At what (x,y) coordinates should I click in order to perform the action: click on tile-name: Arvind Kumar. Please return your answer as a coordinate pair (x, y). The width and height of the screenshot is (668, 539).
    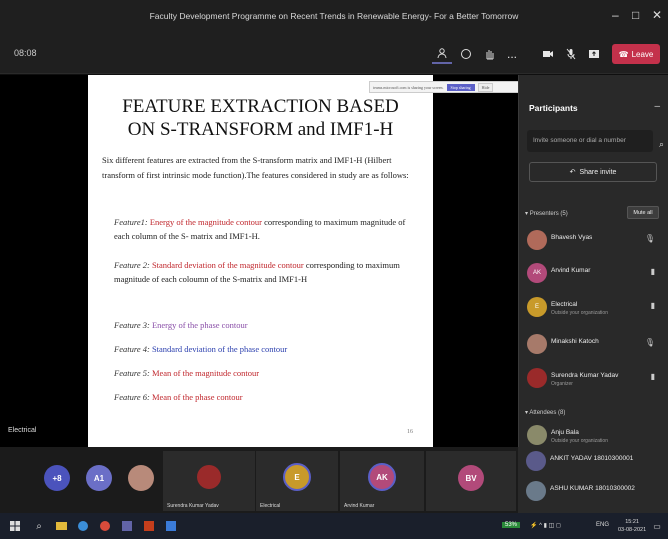
    Looking at the image, I should click on (359, 506).